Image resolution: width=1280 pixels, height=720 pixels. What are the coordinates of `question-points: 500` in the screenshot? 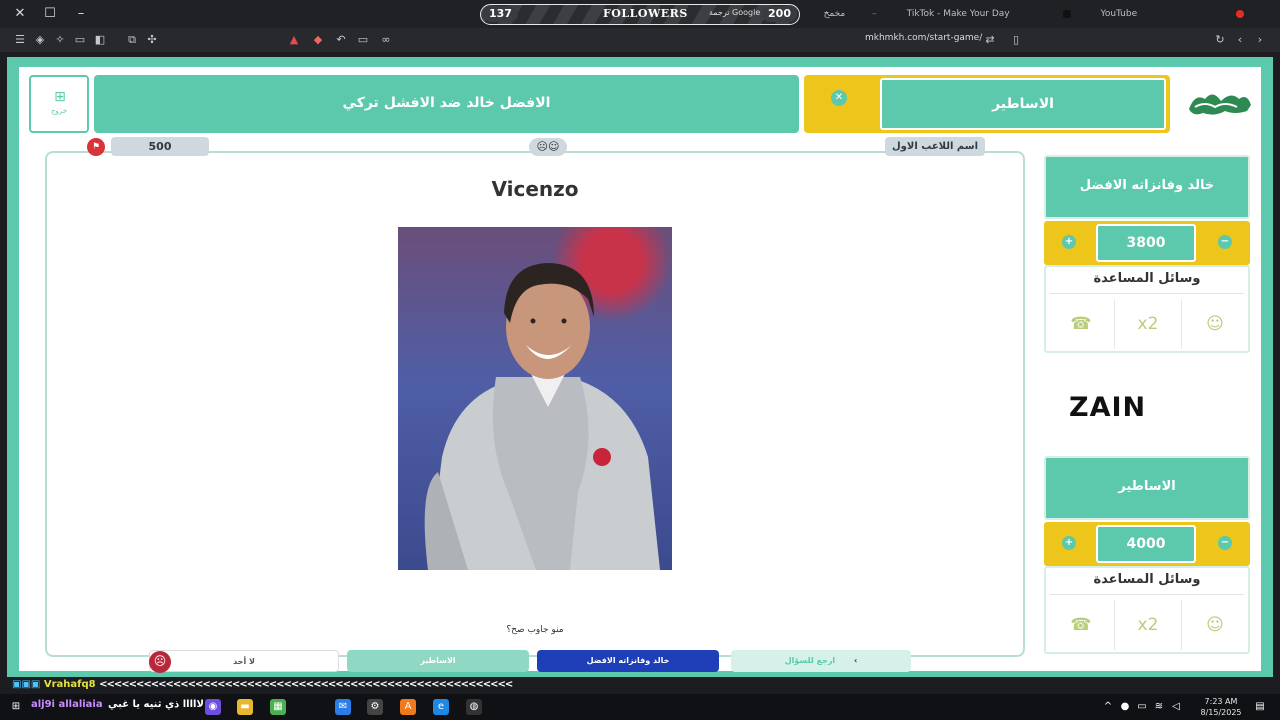 It's located at (160, 146).